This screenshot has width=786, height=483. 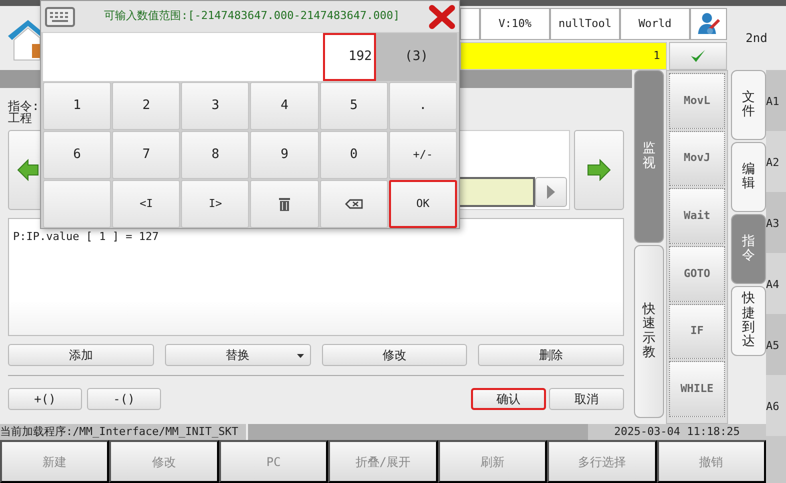 I want to click on keypad-key: 4, so click(x=284, y=106).